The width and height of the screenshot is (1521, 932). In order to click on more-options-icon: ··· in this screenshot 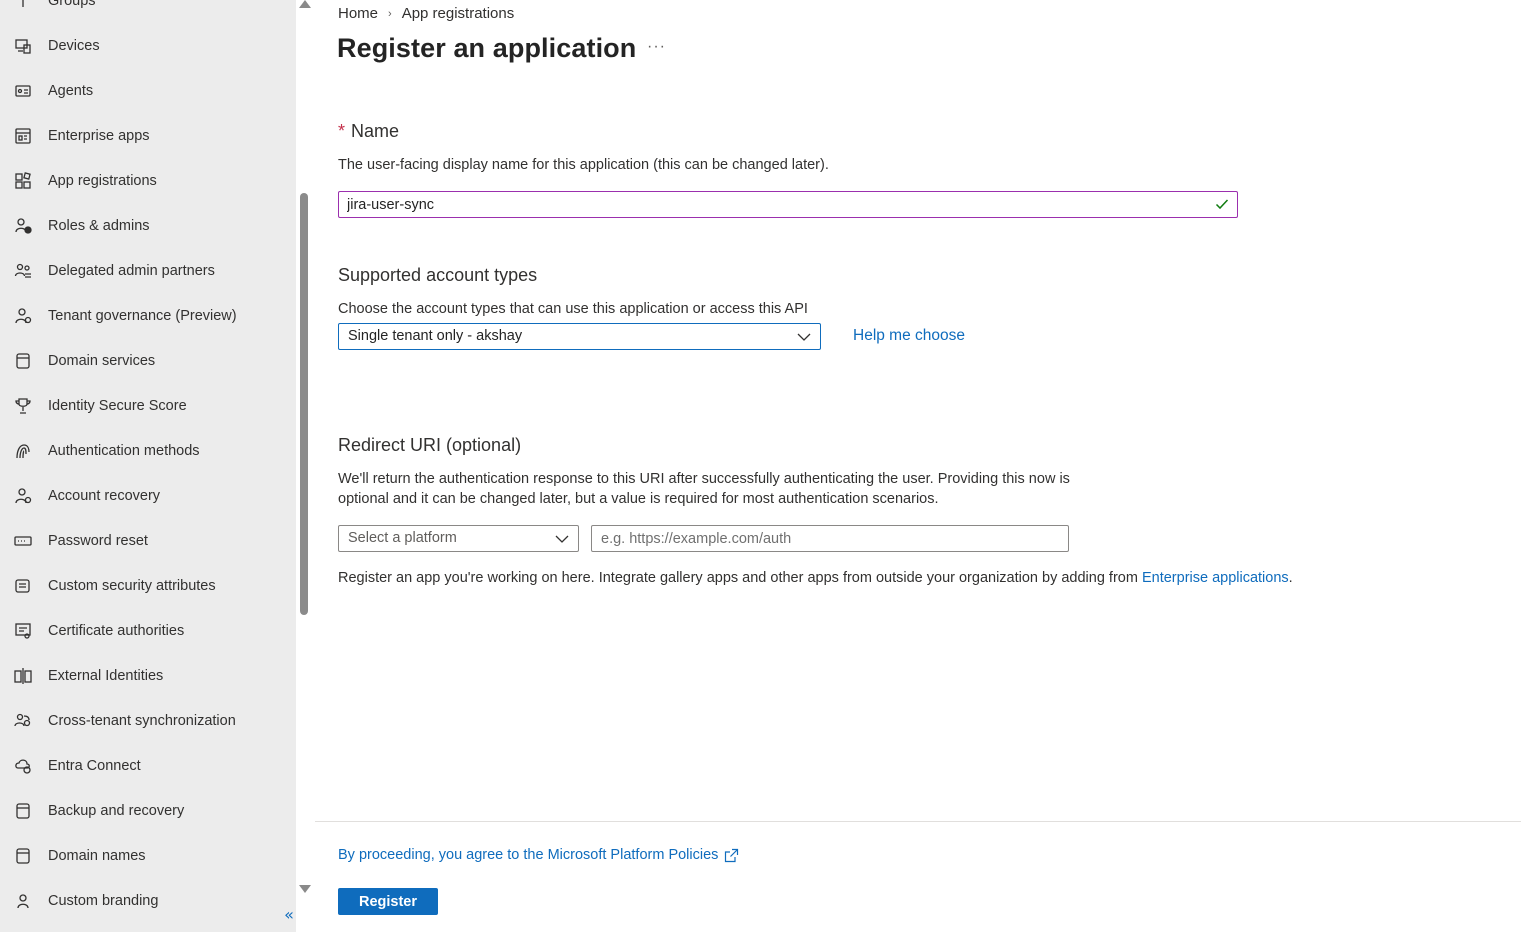, I will do `click(656, 47)`.